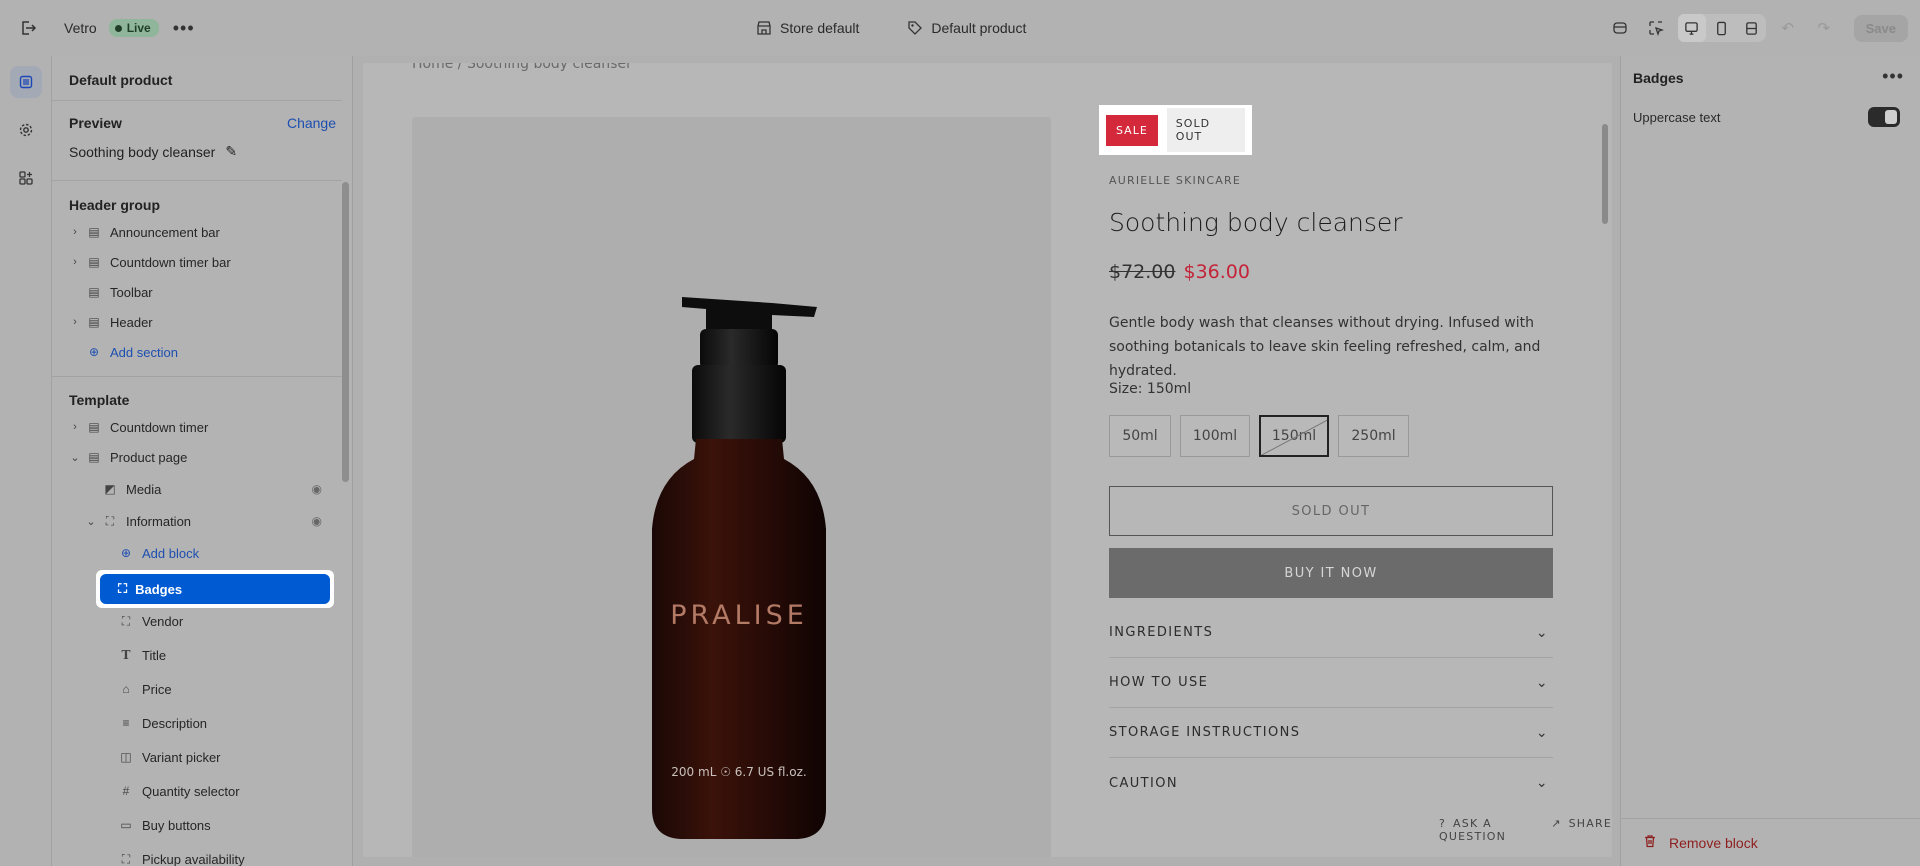 The width and height of the screenshot is (1920, 866). I want to click on sidebar-scrollbar, so click(345, 332).